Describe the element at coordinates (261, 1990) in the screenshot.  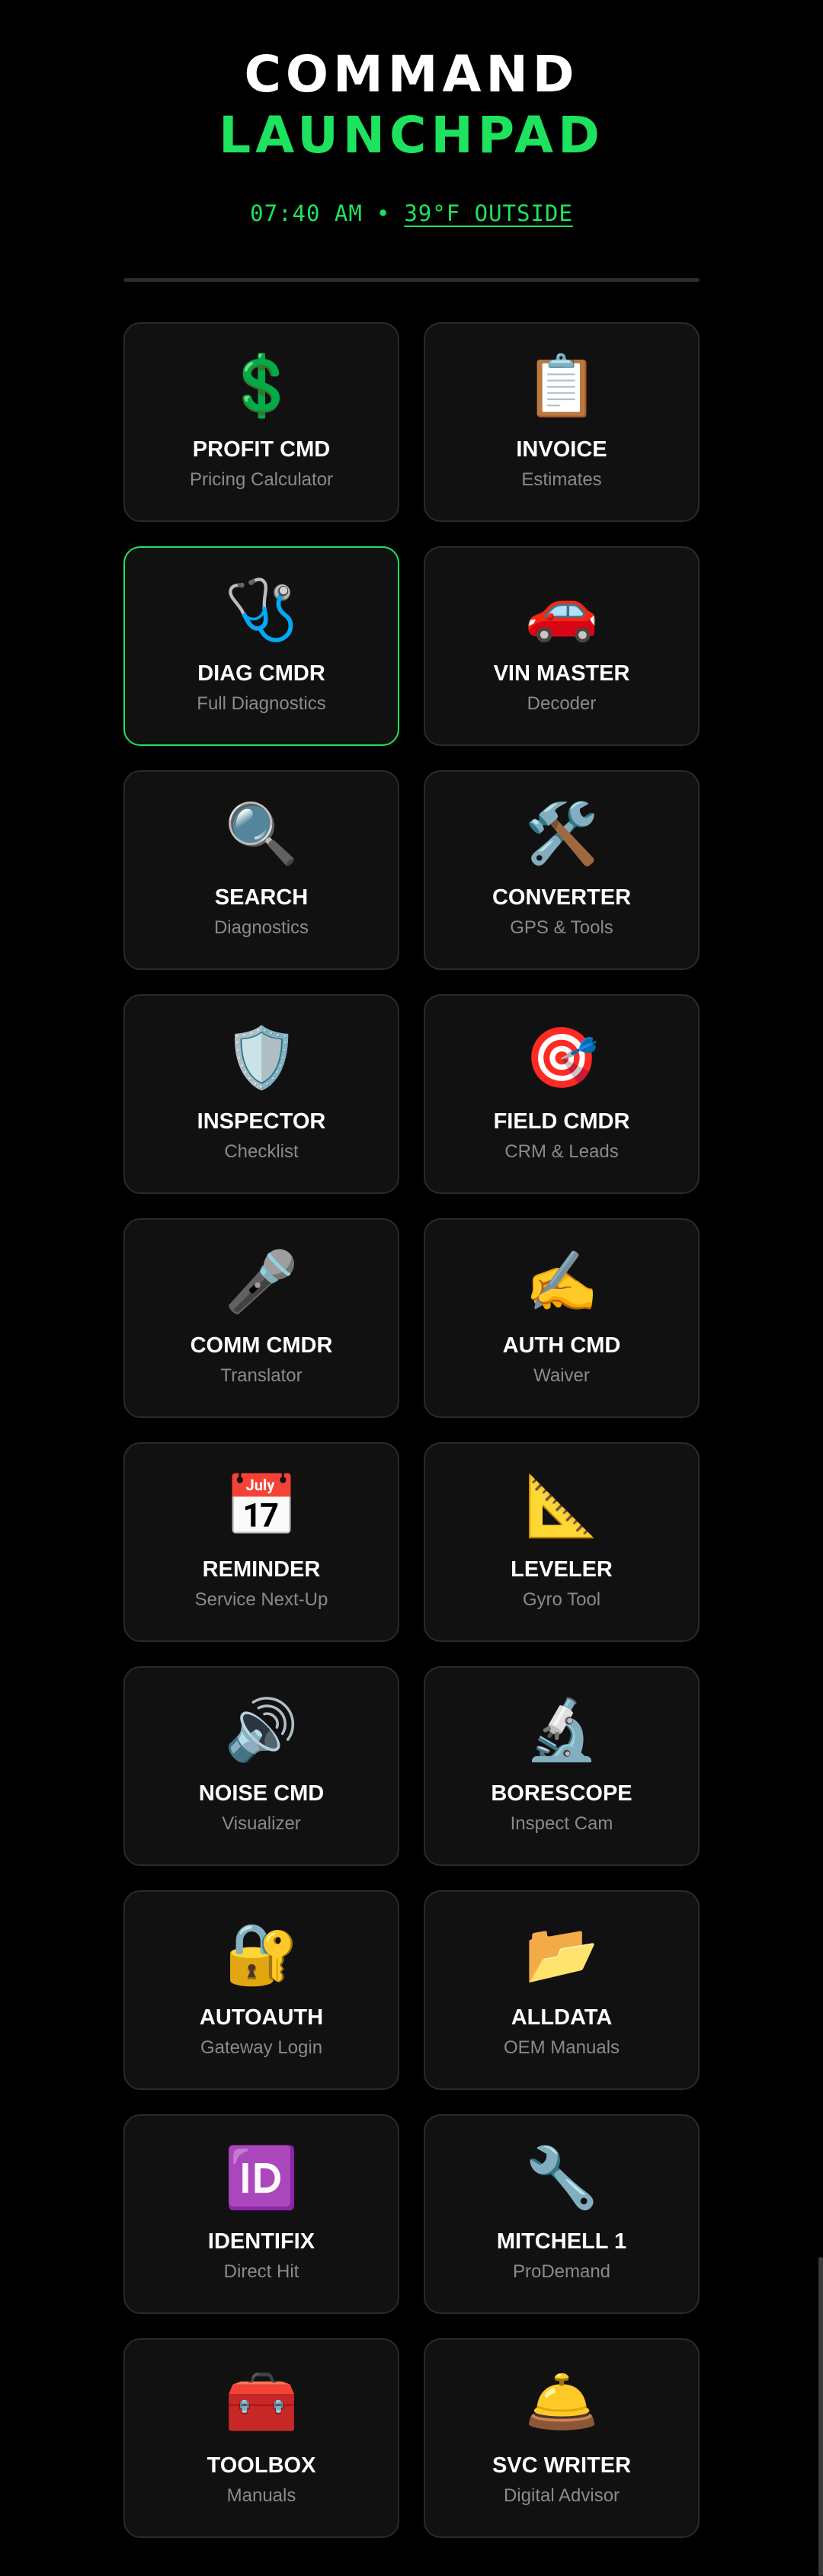
I see `launch-card-autoauth: 🔐 AUTOAUTH Gateway Login` at that location.